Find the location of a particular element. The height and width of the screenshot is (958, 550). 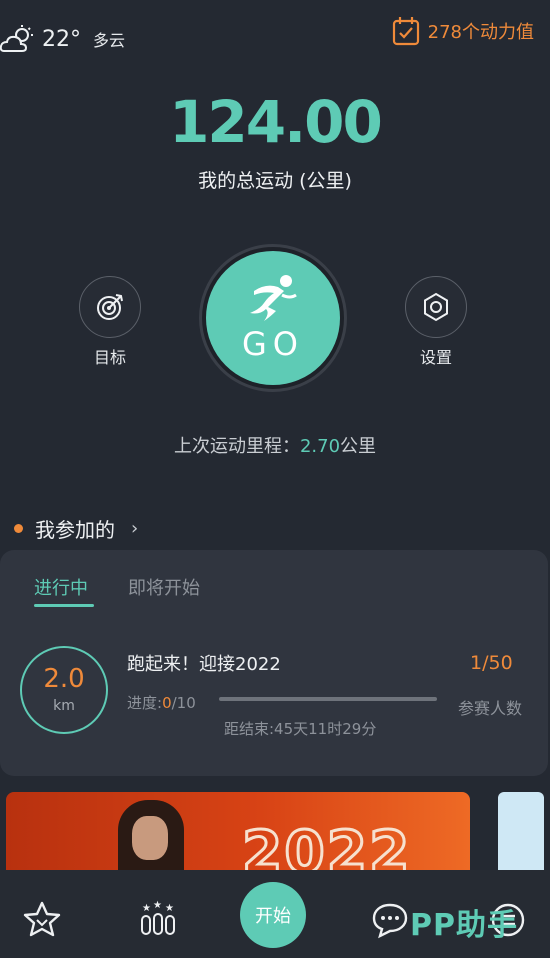

total-distance: 124.00 is located at coordinates (276, 122).